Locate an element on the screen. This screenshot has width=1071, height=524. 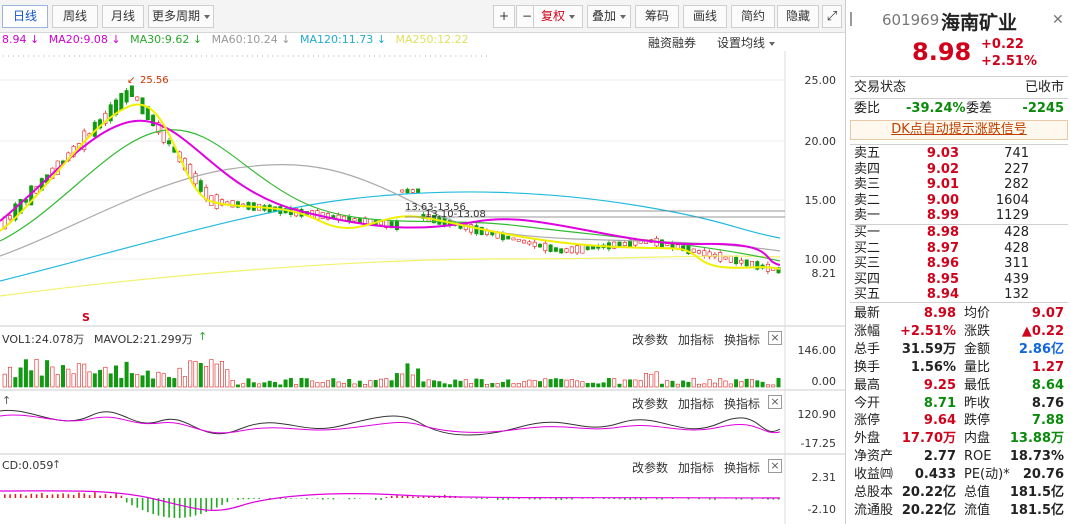
vol-axis-label: 146.00 is located at coordinates (817, 350).